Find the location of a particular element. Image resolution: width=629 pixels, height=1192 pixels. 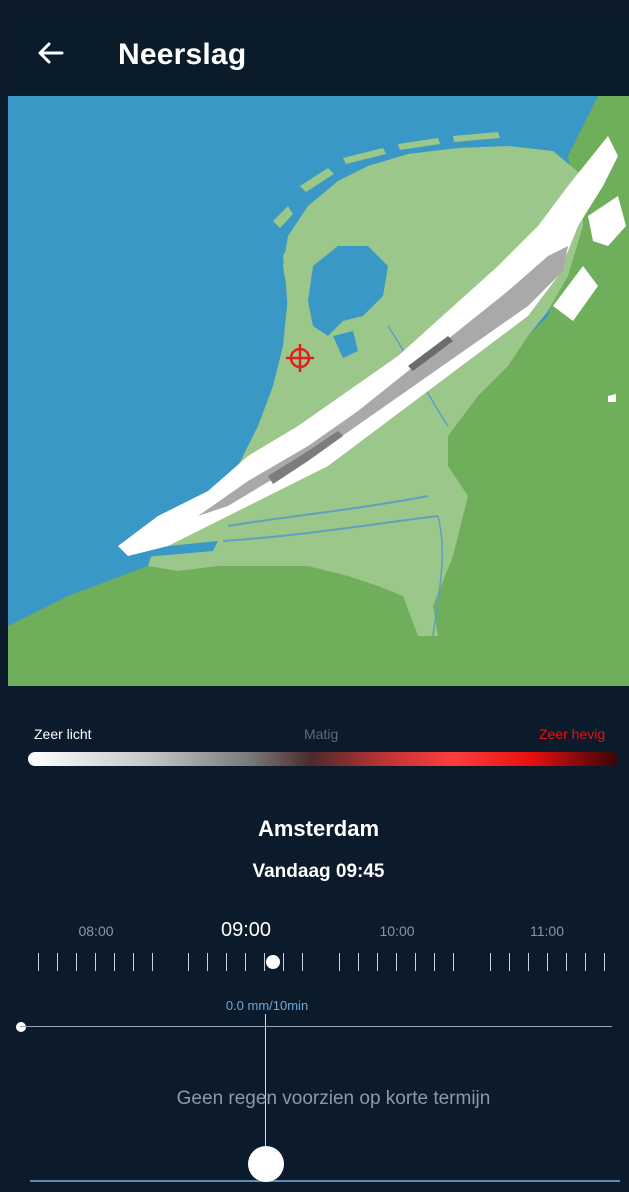

time-slider-thumb is located at coordinates (266, 1164).